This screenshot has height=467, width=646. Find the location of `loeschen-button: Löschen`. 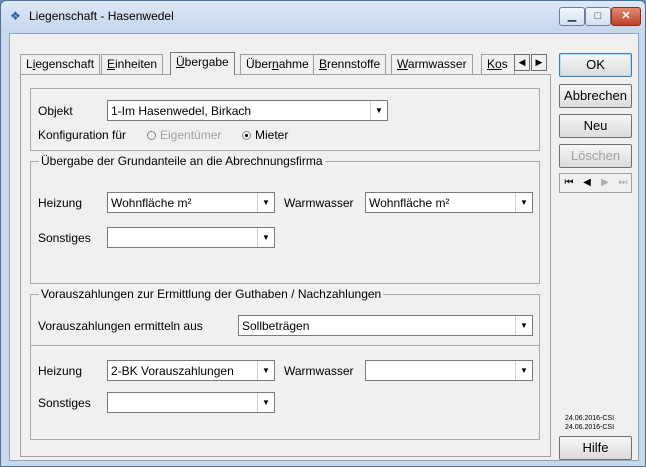

loeschen-button: Löschen is located at coordinates (595, 156).